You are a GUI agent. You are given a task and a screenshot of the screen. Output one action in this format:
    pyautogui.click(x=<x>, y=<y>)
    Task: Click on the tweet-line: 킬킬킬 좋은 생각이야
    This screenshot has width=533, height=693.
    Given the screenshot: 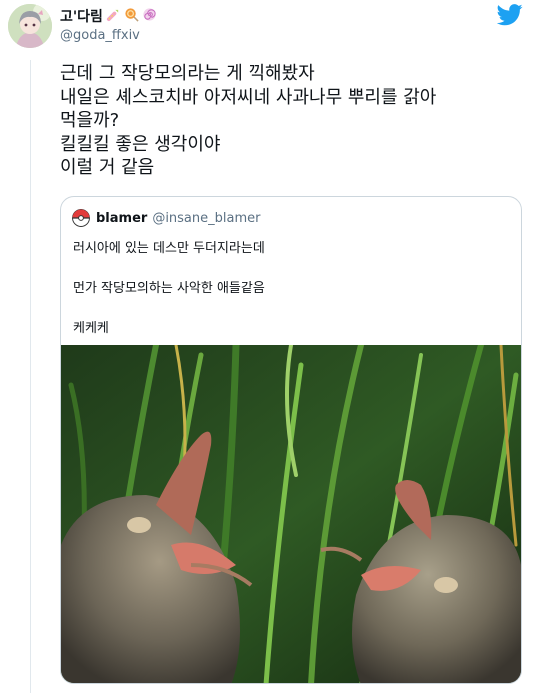 What is the action you would take?
    pyautogui.click(x=140, y=144)
    